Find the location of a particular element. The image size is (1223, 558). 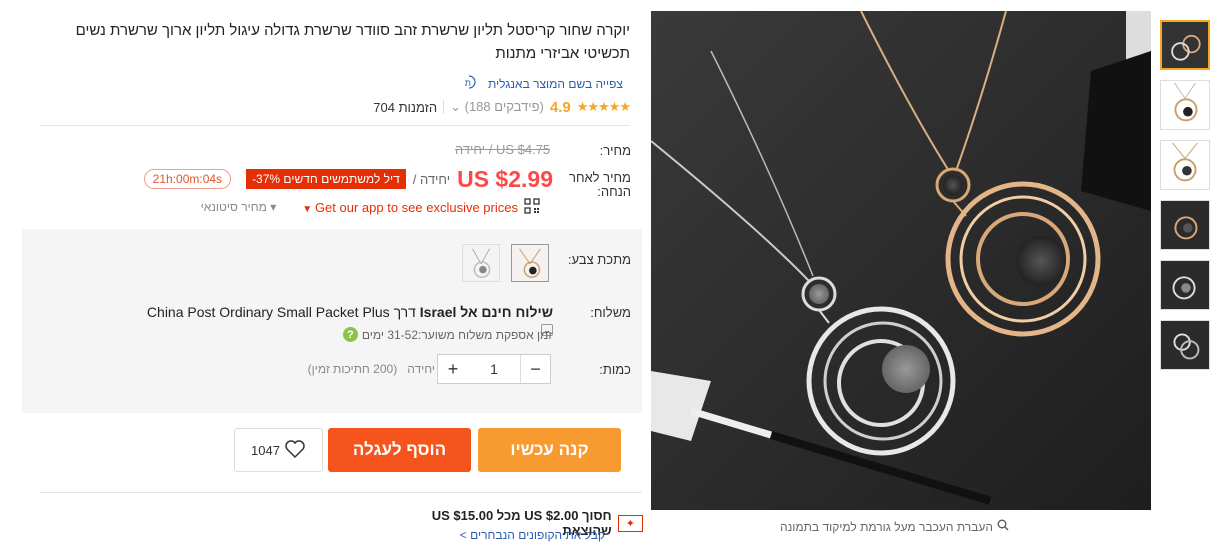

app-link-label: Get our app to see exclusive prices is located at coordinates (416, 207).